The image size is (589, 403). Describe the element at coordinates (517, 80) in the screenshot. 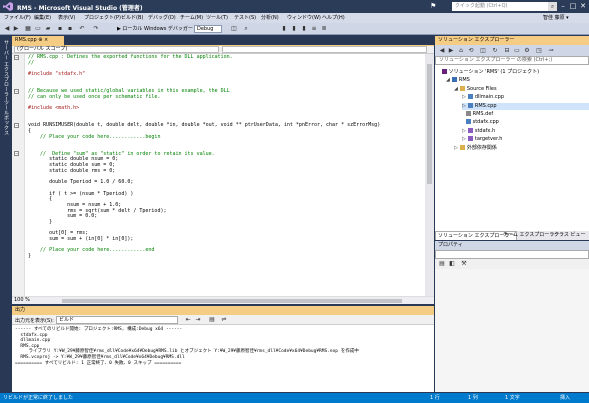

I see `tree-item: ◢ RMS` at that location.